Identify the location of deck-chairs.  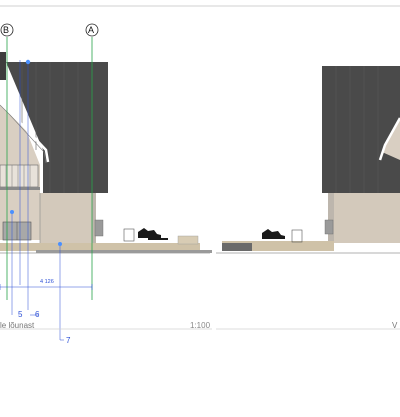
(153, 234).